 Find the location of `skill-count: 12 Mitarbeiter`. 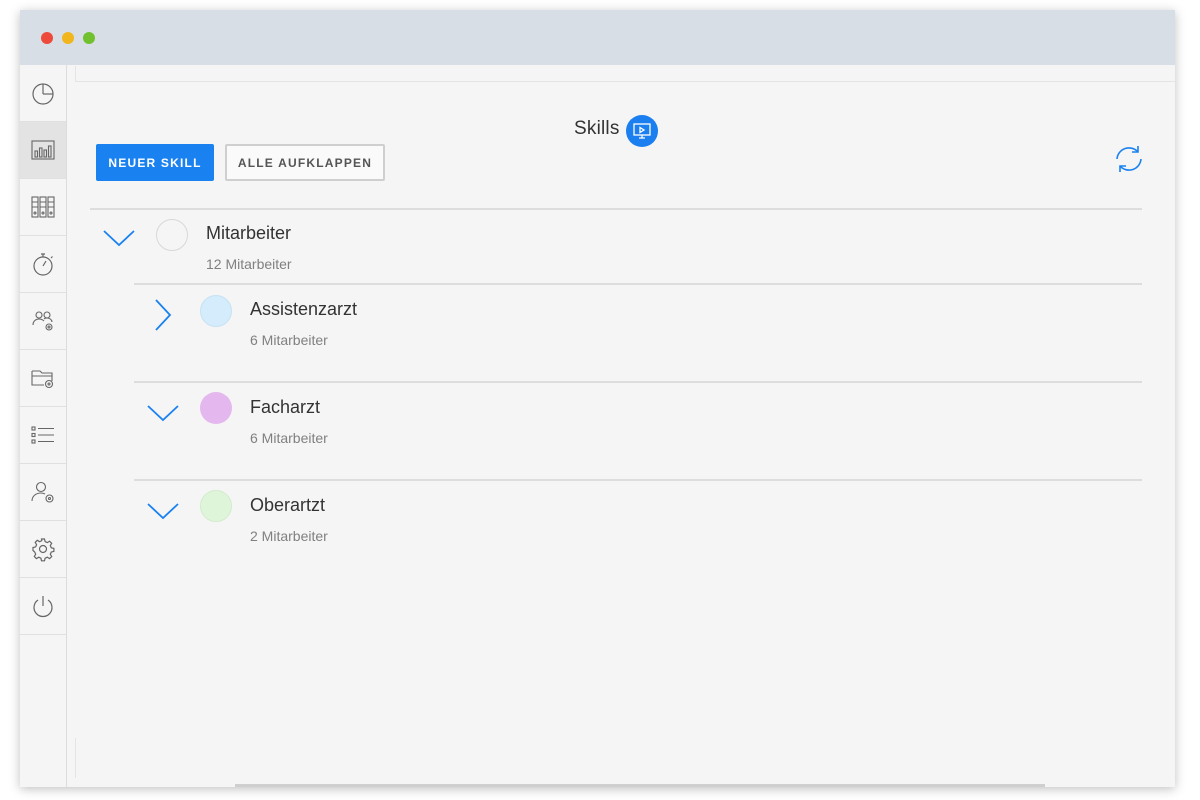

skill-count: 12 Mitarbeiter is located at coordinates (249, 264).